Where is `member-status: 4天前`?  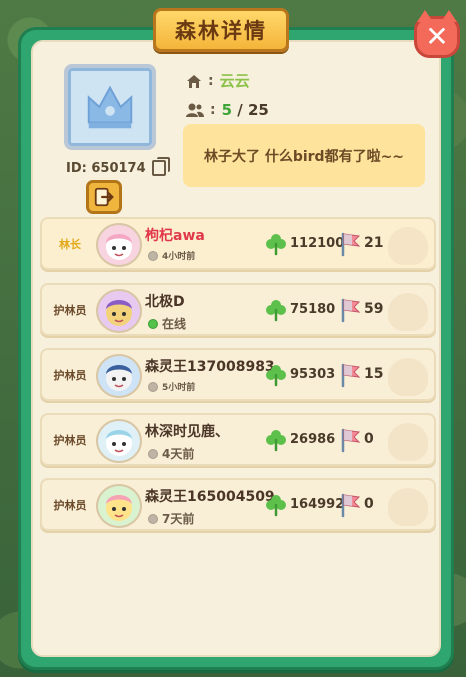 member-status: 4天前 is located at coordinates (171, 453).